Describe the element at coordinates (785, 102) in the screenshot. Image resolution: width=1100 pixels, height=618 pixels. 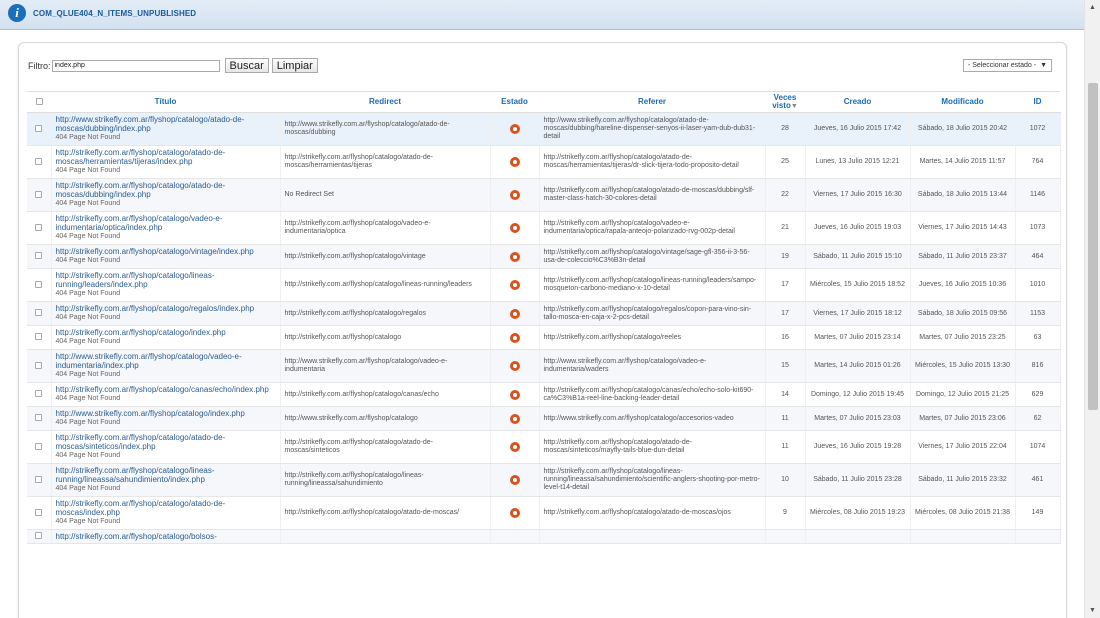
I see `column-header-hits: Veces visto▼` at that location.